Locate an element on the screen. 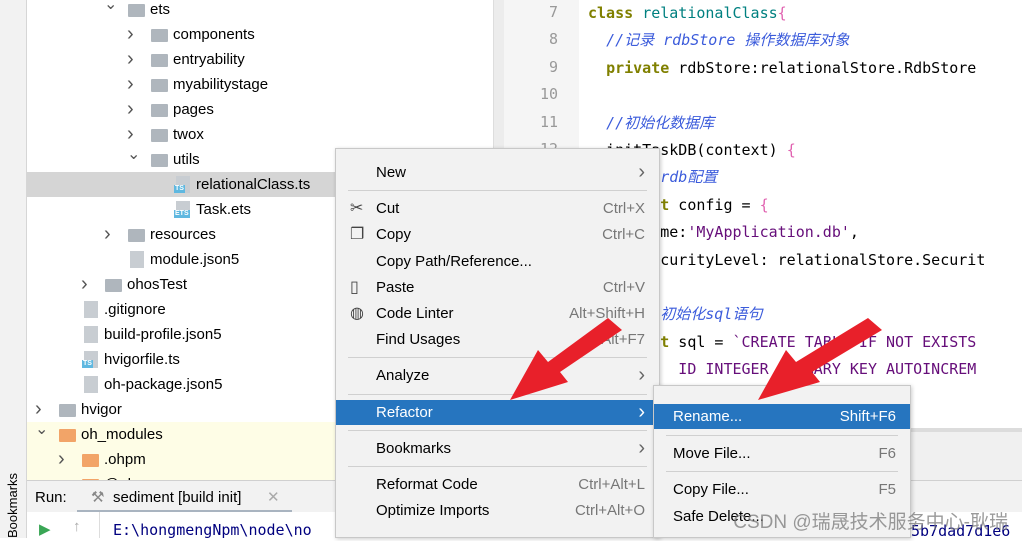 This screenshot has width=1022, height=541. red-arrow-left is located at coordinates (566, 359).